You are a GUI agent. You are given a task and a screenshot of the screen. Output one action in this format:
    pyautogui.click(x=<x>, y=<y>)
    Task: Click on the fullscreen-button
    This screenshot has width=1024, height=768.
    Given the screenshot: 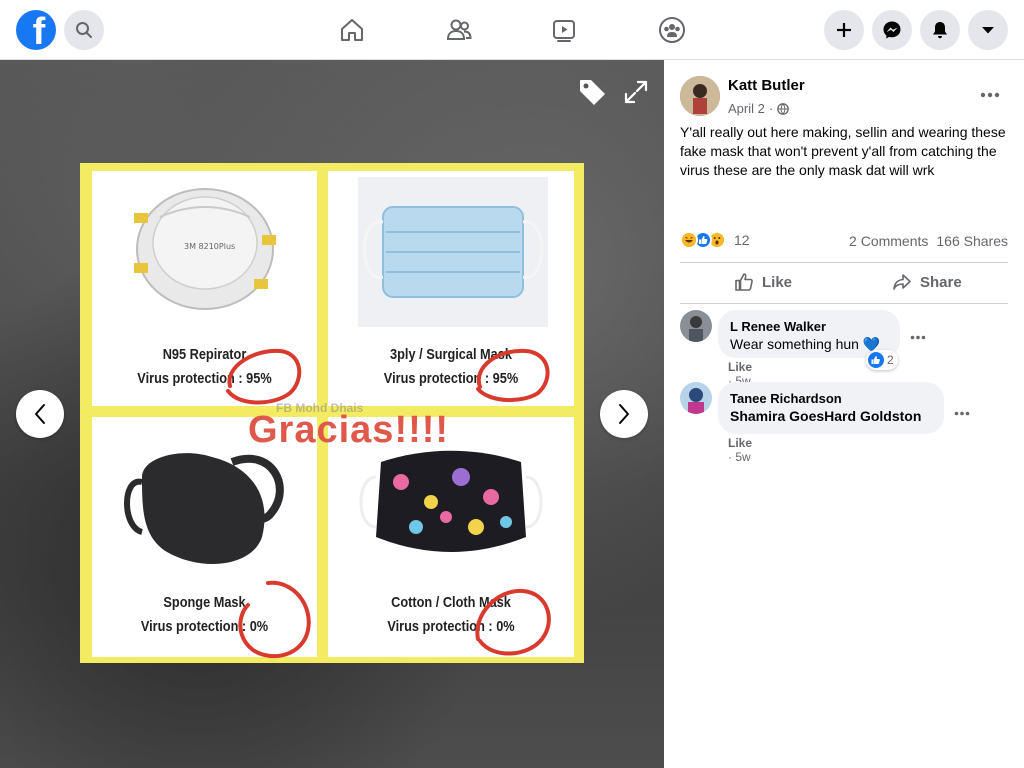 What is the action you would take?
    pyautogui.click(x=636, y=92)
    